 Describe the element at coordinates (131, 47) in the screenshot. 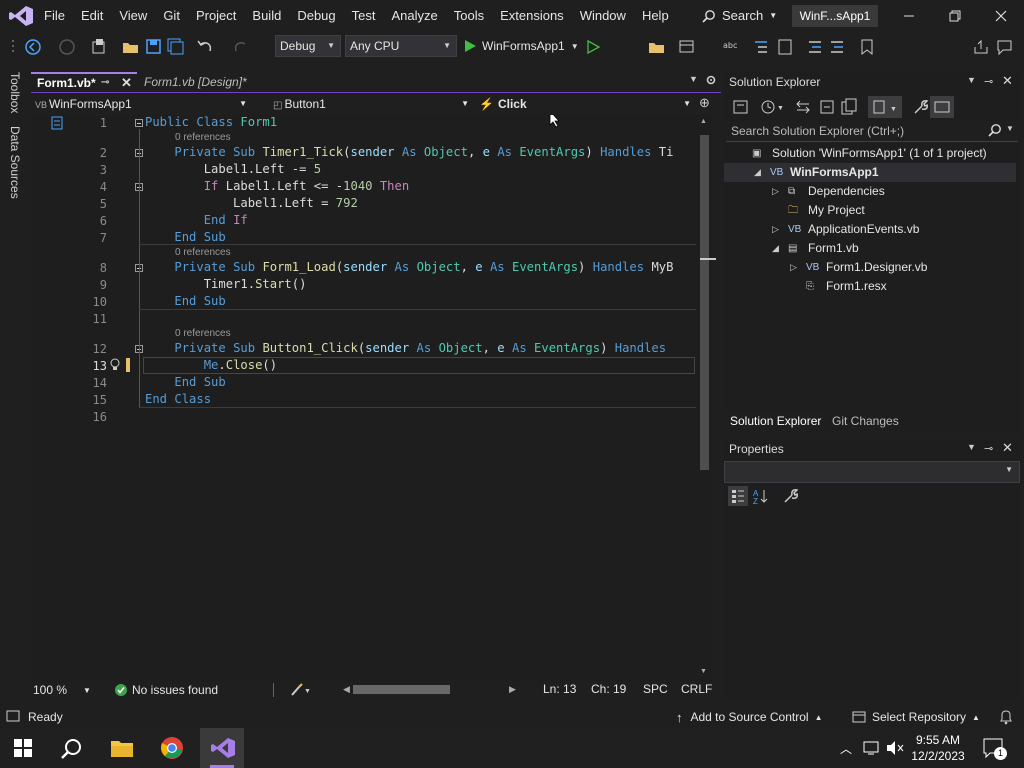

I see `open-folder-icon` at that location.